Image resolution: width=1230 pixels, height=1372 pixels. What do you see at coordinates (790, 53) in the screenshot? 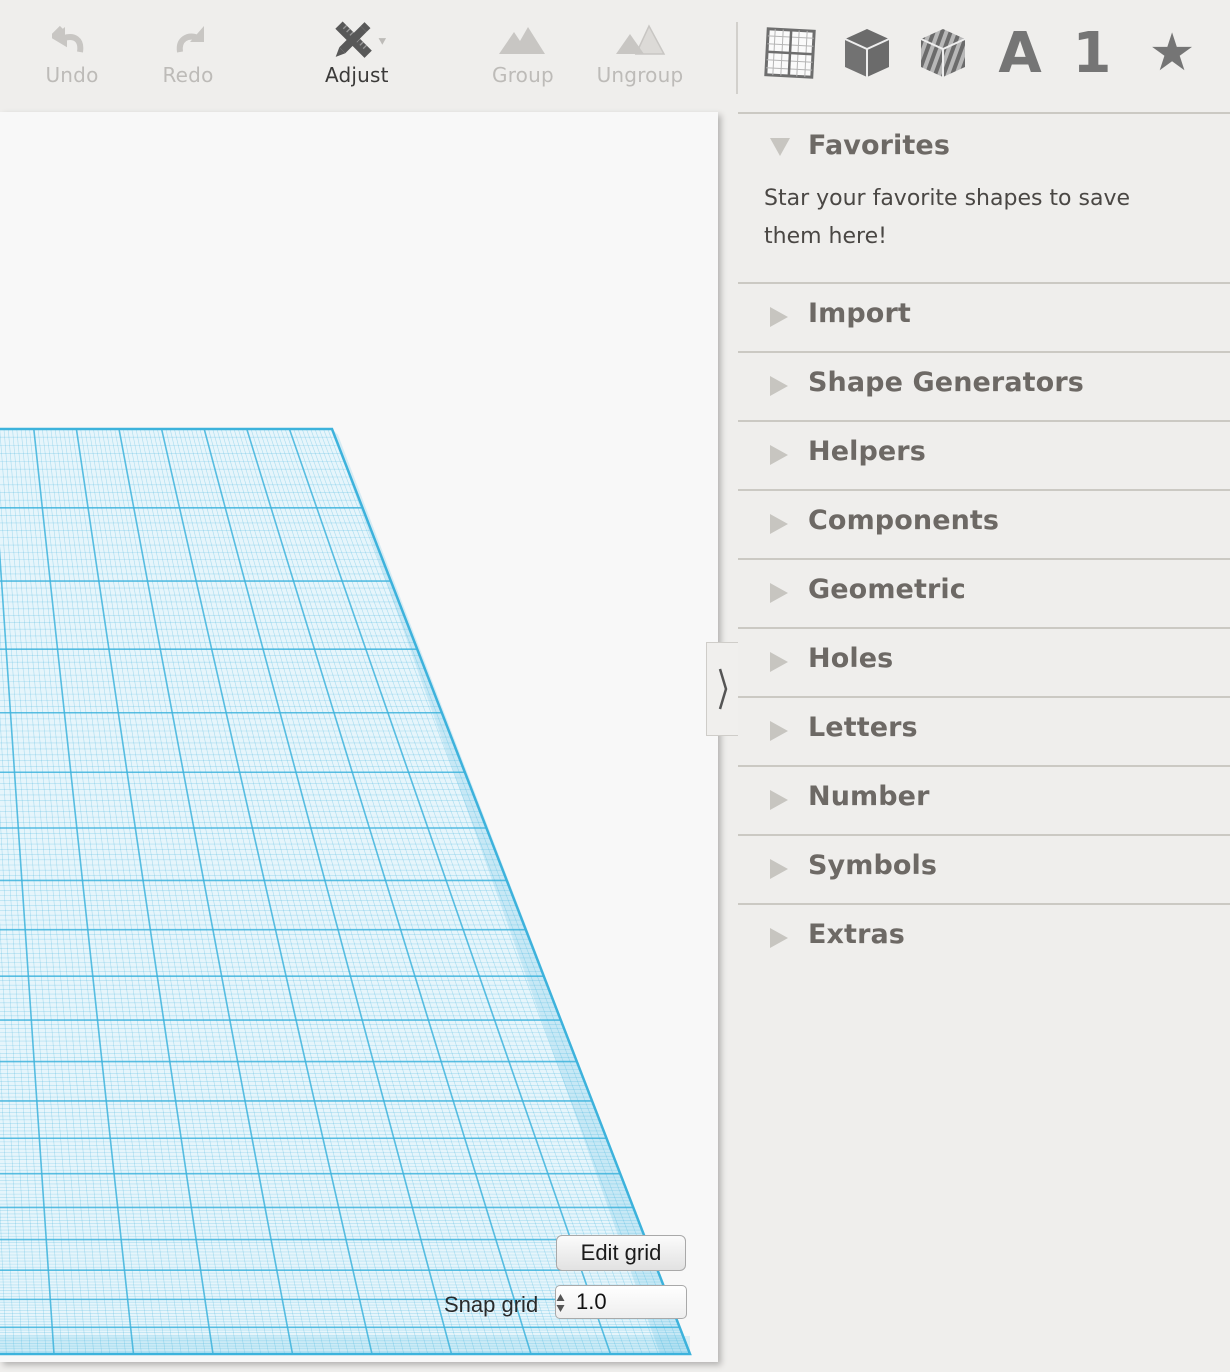
I see `workplane-grid-icon` at bounding box center [790, 53].